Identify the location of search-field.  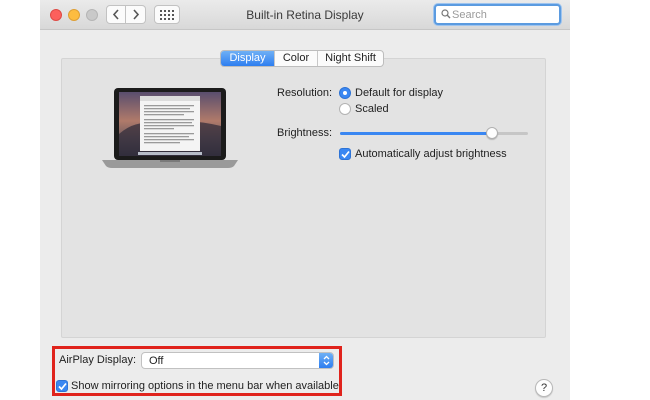
(497, 14).